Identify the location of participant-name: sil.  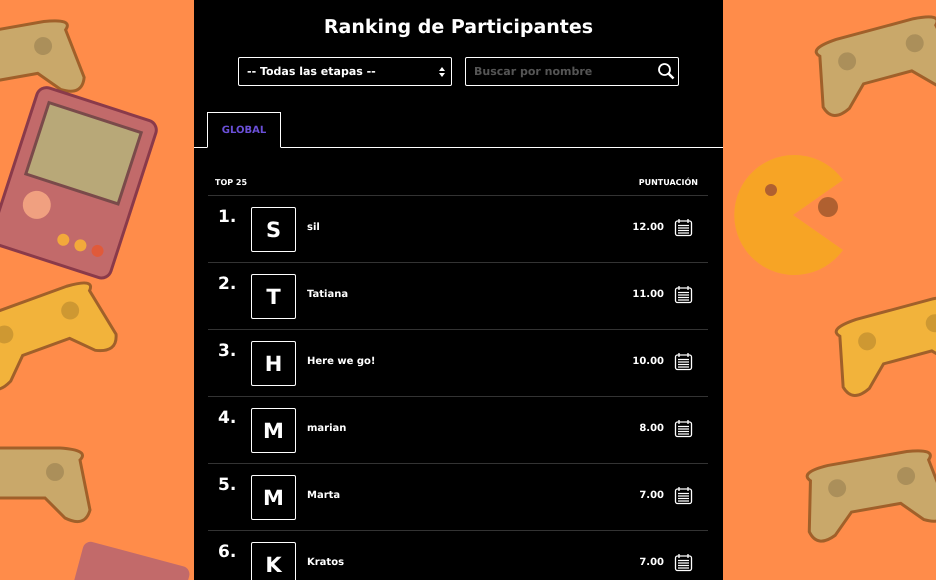
(314, 227).